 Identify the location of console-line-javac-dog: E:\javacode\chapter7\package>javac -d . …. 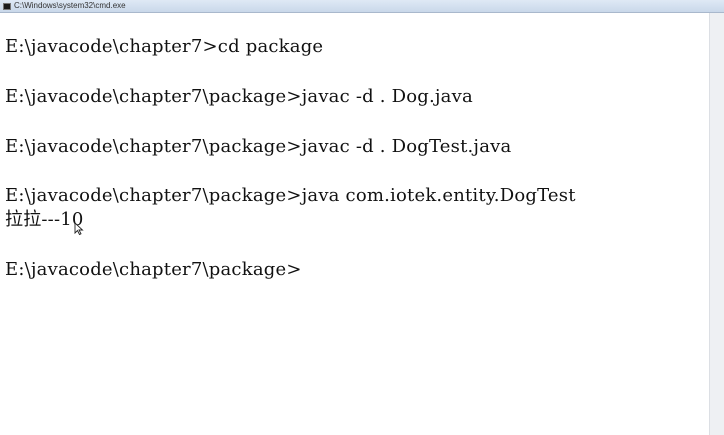
(239, 96).